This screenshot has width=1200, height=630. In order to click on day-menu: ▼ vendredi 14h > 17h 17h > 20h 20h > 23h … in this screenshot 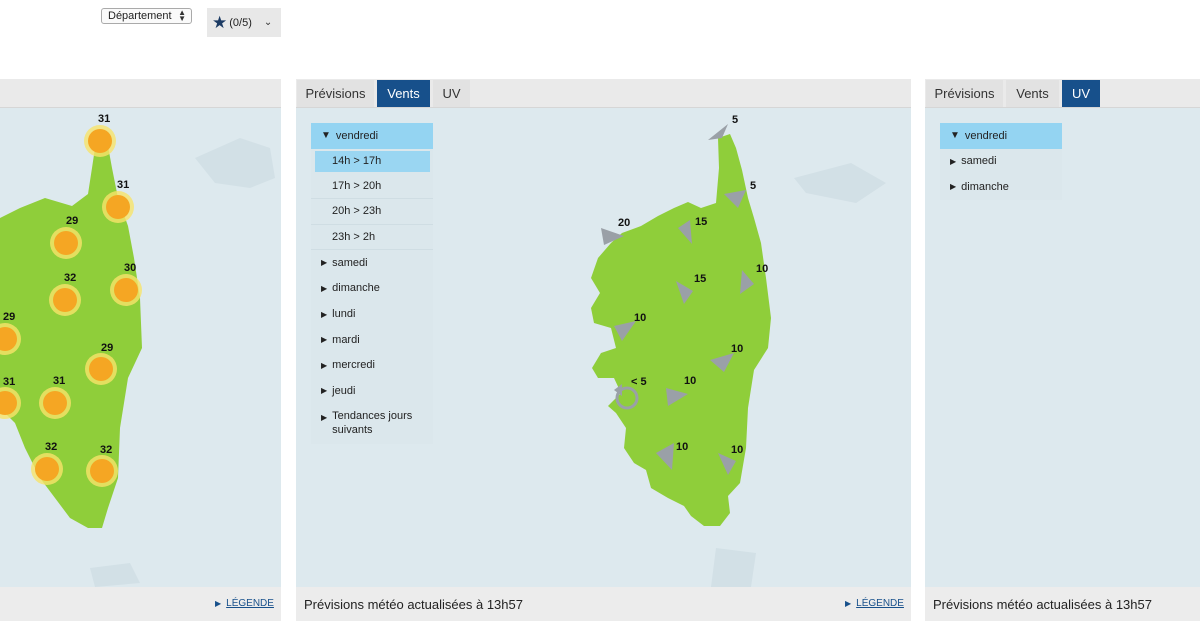, I will do `click(372, 283)`.